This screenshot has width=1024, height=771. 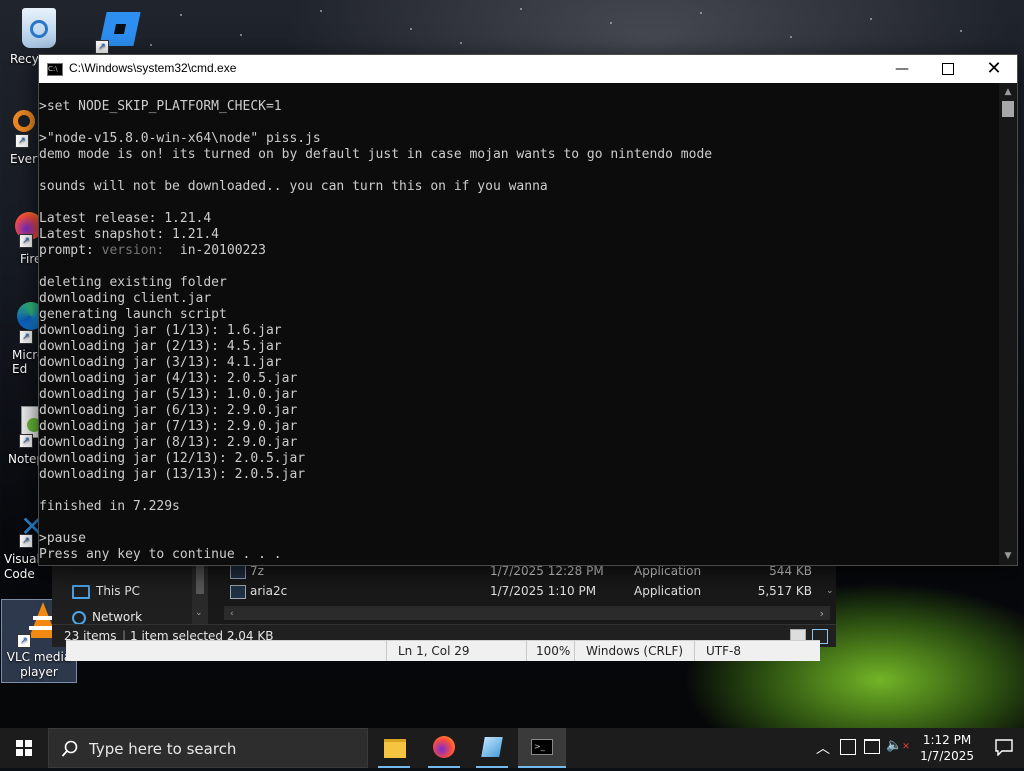 What do you see at coordinates (160, 362) in the screenshot?
I see `console-line: downloading jar (3/13): 4.1.jar` at bounding box center [160, 362].